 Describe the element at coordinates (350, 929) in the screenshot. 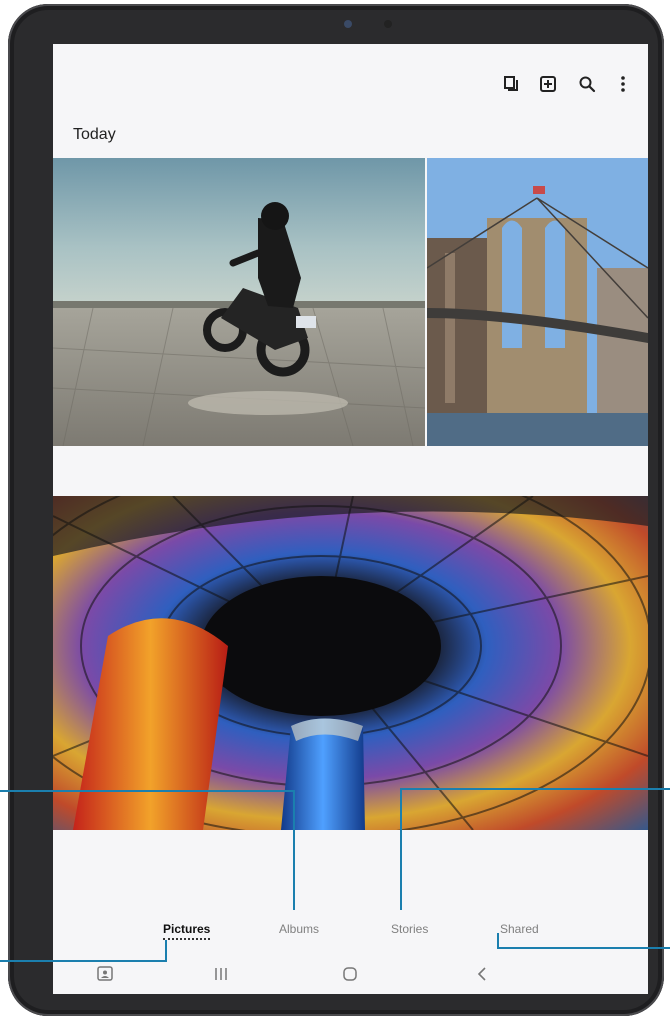

I see `bottom-tabs: Pictures Albums Stories Shared` at that location.